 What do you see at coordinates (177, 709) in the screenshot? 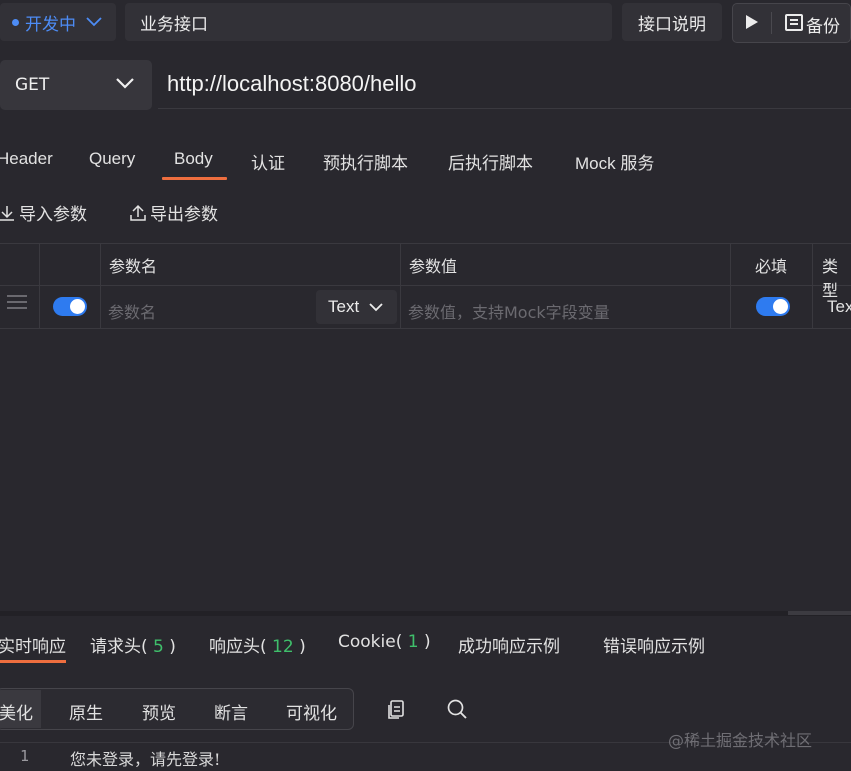
I see `format-button-group: 美化 原生 预览 断言 可视化` at bounding box center [177, 709].